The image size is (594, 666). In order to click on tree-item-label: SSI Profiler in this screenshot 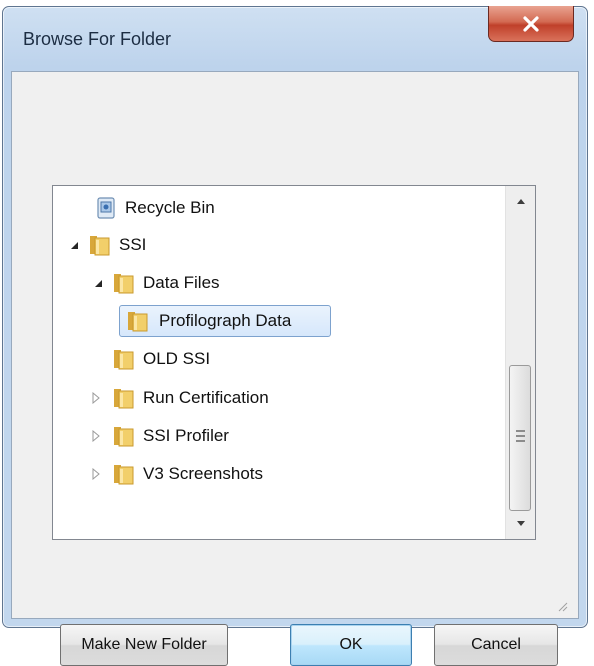, I will do `click(186, 435)`.